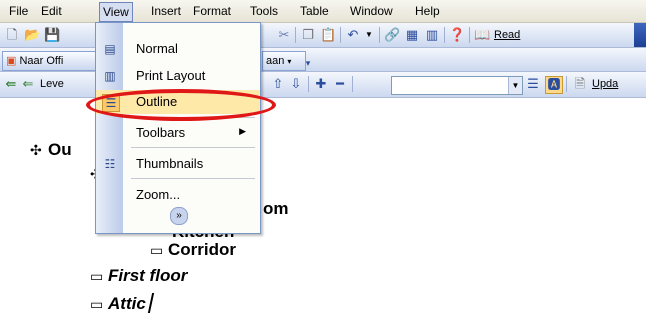 This screenshot has width=646, height=320. I want to click on columns-icon: ▥, so click(432, 35).